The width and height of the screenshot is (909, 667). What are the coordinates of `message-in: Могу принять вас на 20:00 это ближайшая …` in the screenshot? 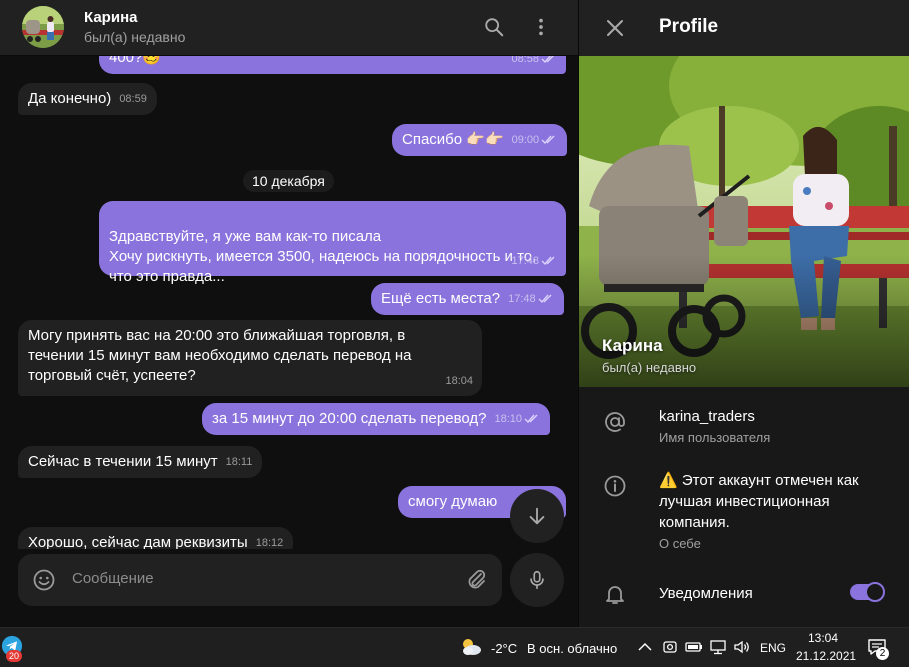 It's located at (250, 358).